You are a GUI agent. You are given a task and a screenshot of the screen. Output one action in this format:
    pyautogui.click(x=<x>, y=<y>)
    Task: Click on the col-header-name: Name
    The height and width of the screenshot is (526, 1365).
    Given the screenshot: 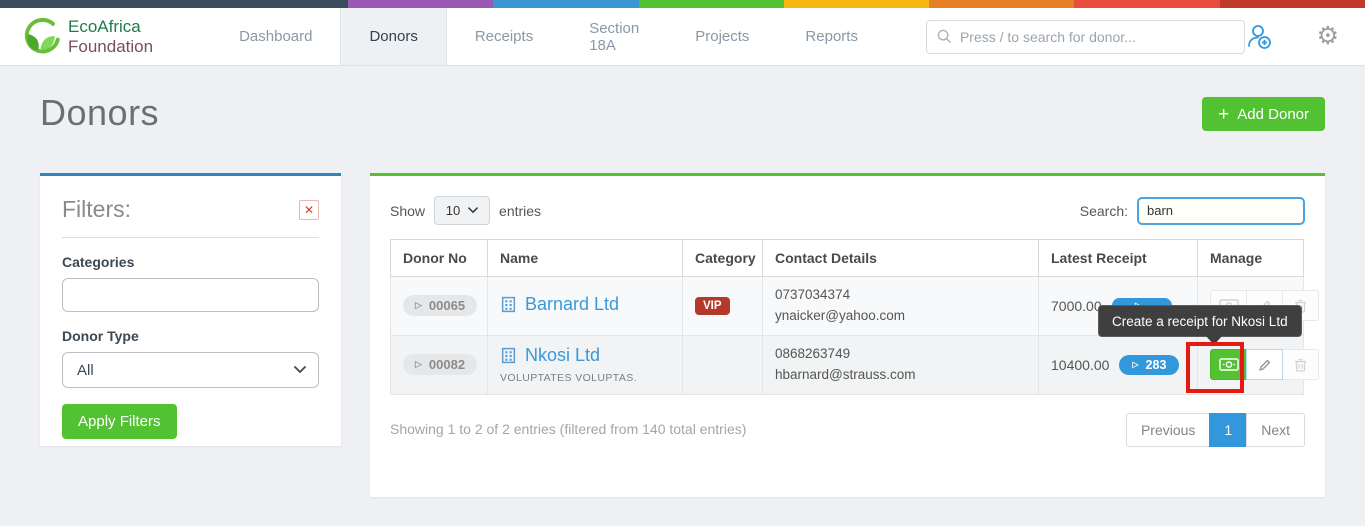 What is the action you would take?
    pyautogui.click(x=585, y=258)
    